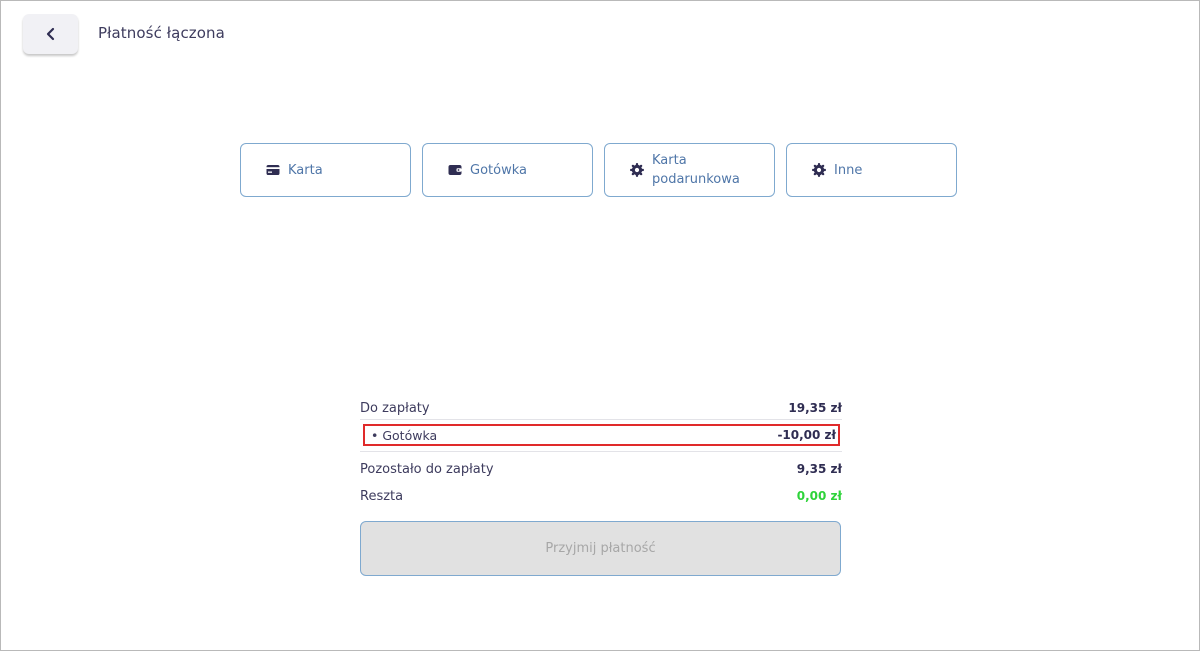 The width and height of the screenshot is (1200, 651). I want to click on remaining-value: 9,35 zł, so click(819, 469).